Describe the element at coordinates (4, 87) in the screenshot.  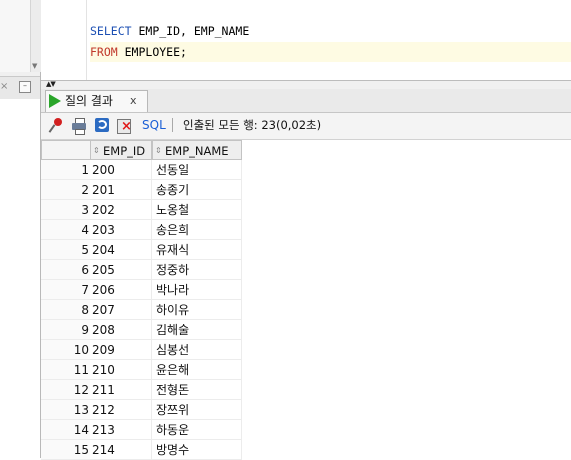
I see `close-icon: ×` at that location.